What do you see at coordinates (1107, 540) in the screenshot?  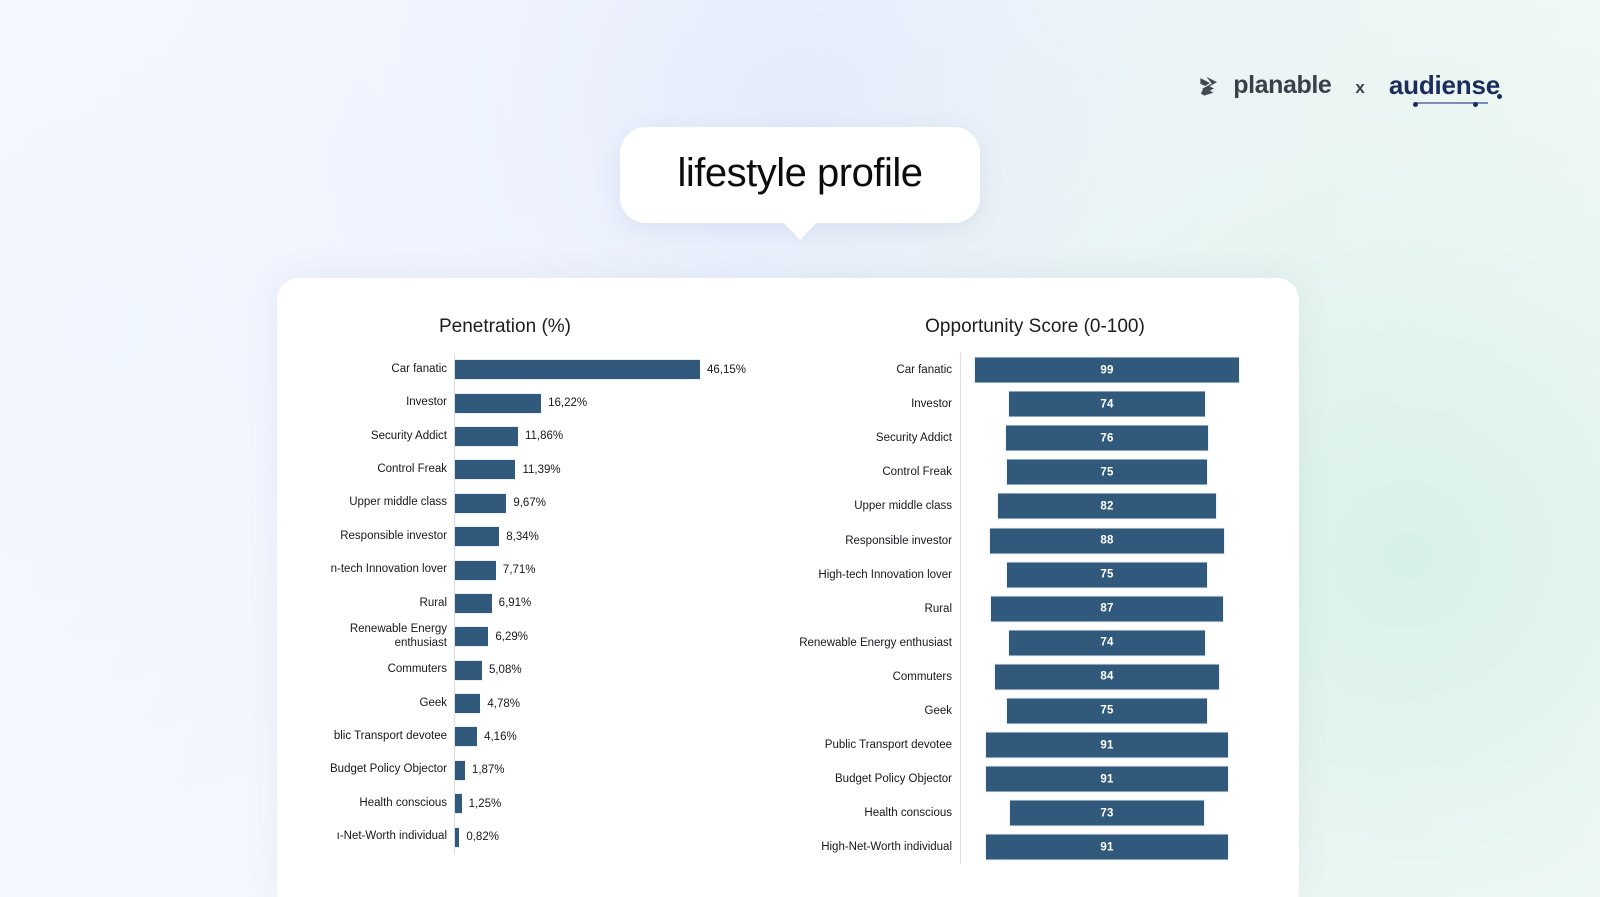 I see `opportunity-value-label: 88` at bounding box center [1107, 540].